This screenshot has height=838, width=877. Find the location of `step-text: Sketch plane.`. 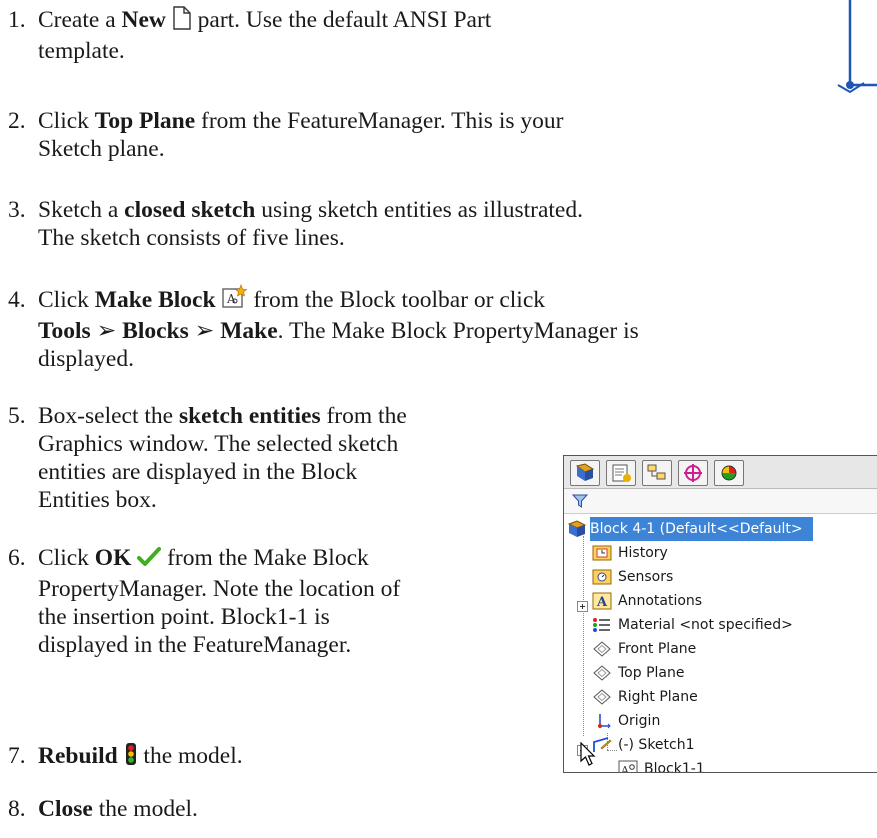

step-text: Sketch plane. is located at coordinates (101, 149).